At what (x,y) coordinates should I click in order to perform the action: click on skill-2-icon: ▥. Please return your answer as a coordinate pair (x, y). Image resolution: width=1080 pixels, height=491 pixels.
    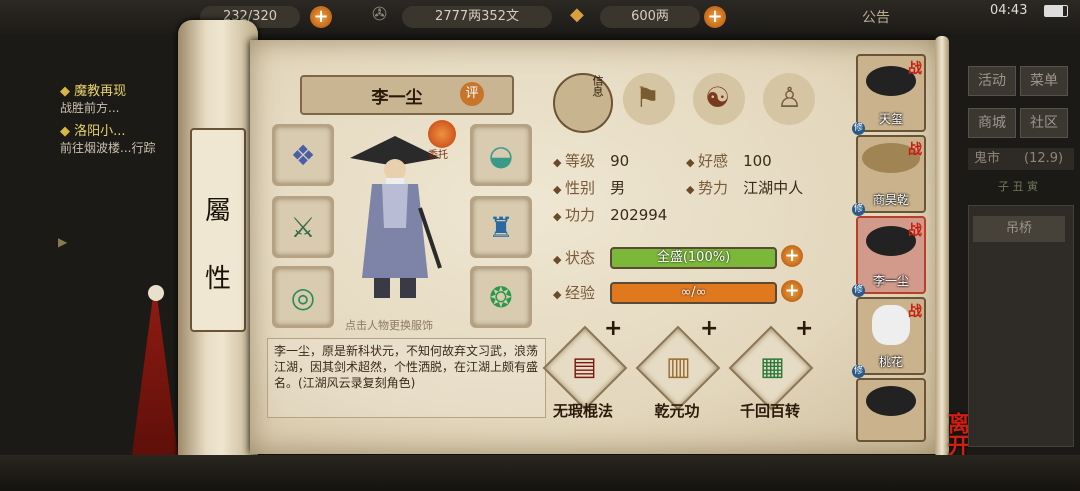
    Looking at the image, I should click on (678, 367).